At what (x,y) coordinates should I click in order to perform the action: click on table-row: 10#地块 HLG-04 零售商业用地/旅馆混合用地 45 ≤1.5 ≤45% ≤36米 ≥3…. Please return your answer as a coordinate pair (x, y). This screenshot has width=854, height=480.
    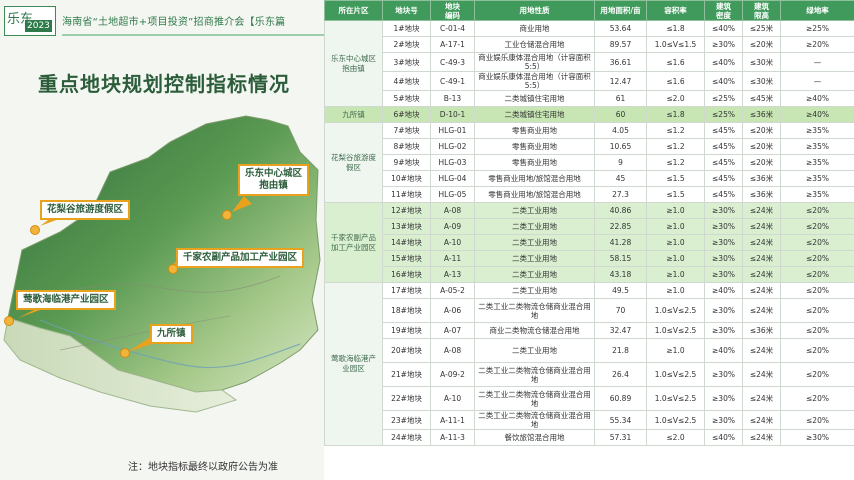
    Looking at the image, I should click on (589, 178).